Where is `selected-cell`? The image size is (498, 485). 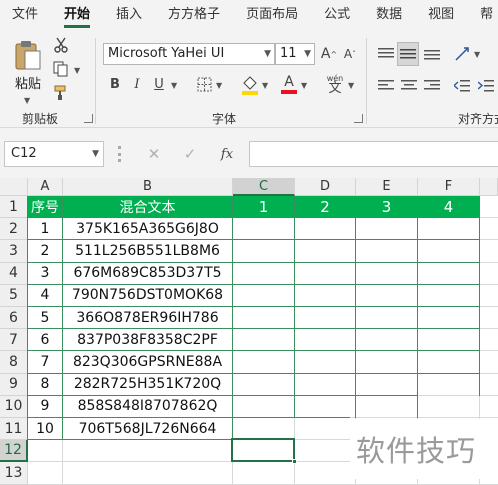
selected-cell is located at coordinates (263, 450).